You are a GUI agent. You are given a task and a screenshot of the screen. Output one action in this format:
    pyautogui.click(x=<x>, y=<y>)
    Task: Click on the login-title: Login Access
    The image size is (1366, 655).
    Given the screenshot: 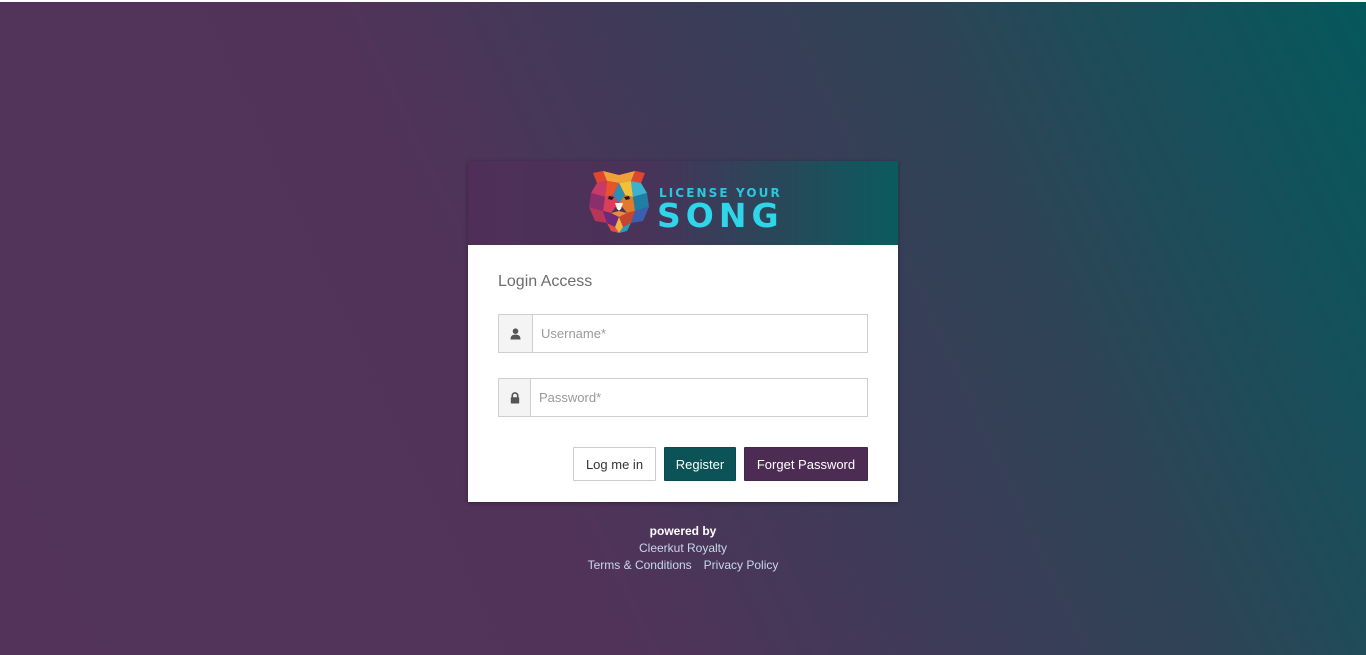 What is the action you would take?
    pyautogui.click(x=545, y=281)
    